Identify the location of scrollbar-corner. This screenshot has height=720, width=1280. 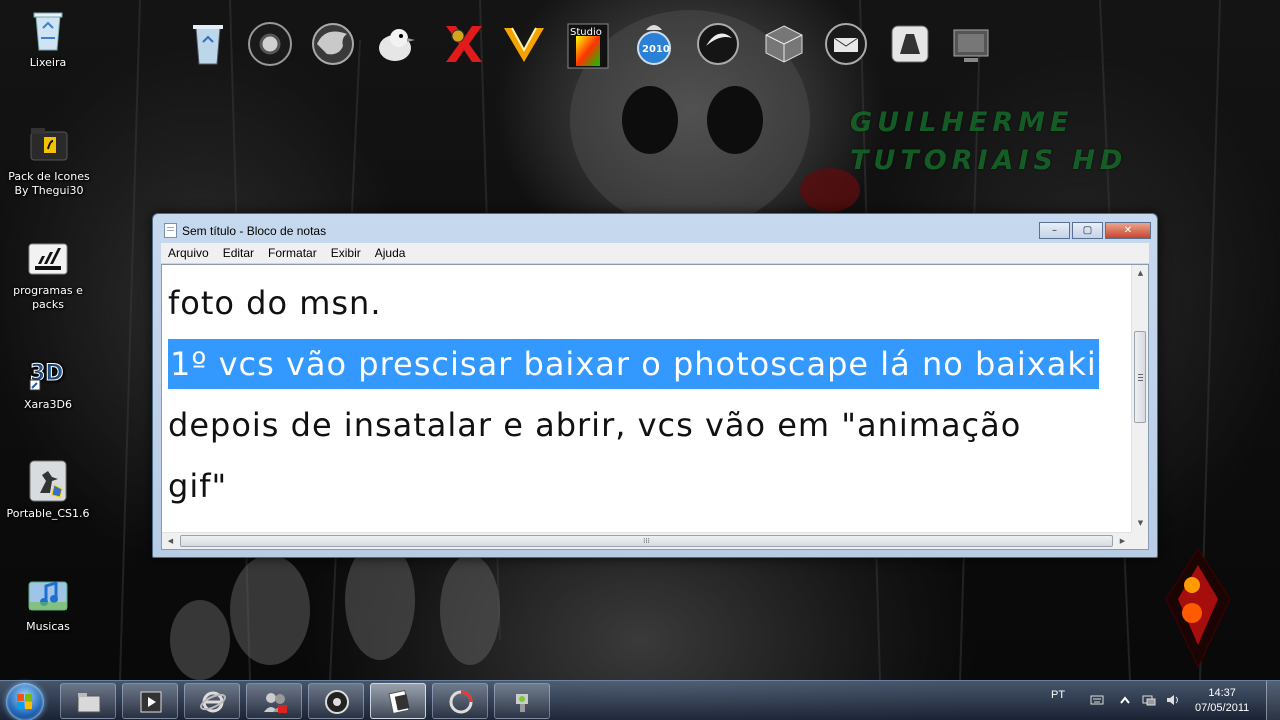
(1139, 540).